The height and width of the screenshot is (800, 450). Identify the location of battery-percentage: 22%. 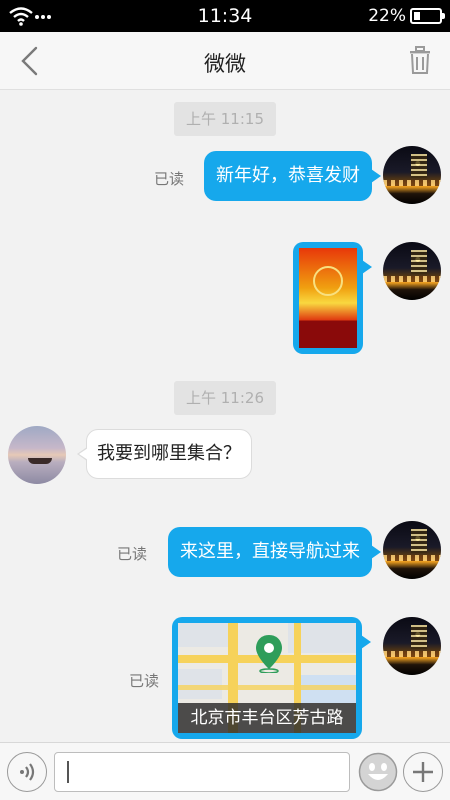
(387, 16).